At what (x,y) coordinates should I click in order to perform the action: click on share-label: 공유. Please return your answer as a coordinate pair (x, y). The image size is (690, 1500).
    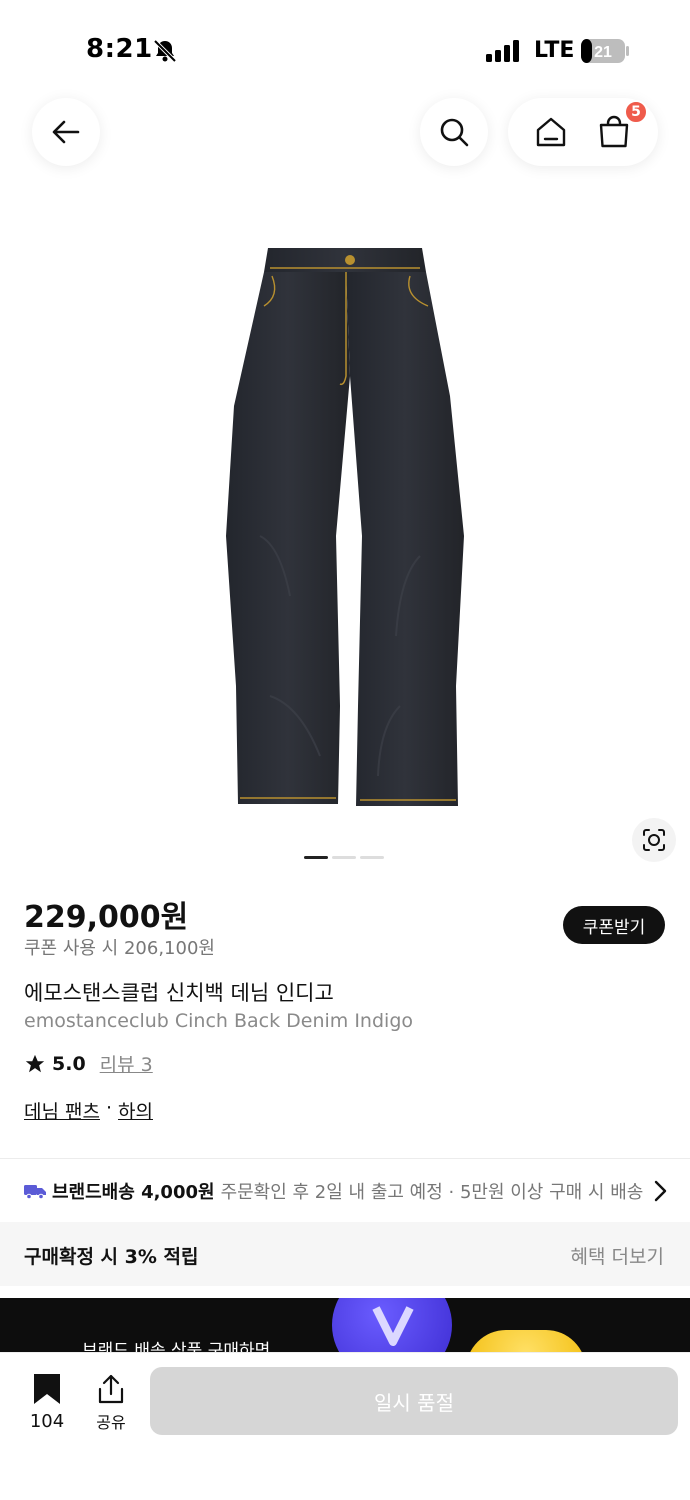
    Looking at the image, I should click on (111, 1422).